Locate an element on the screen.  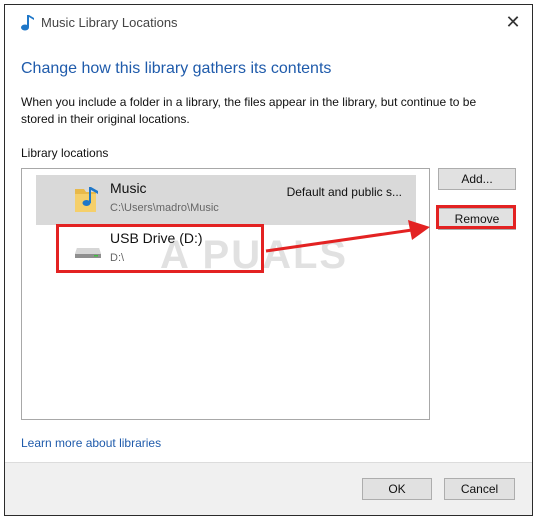
annotation-arrow is located at coordinates (347, 236).